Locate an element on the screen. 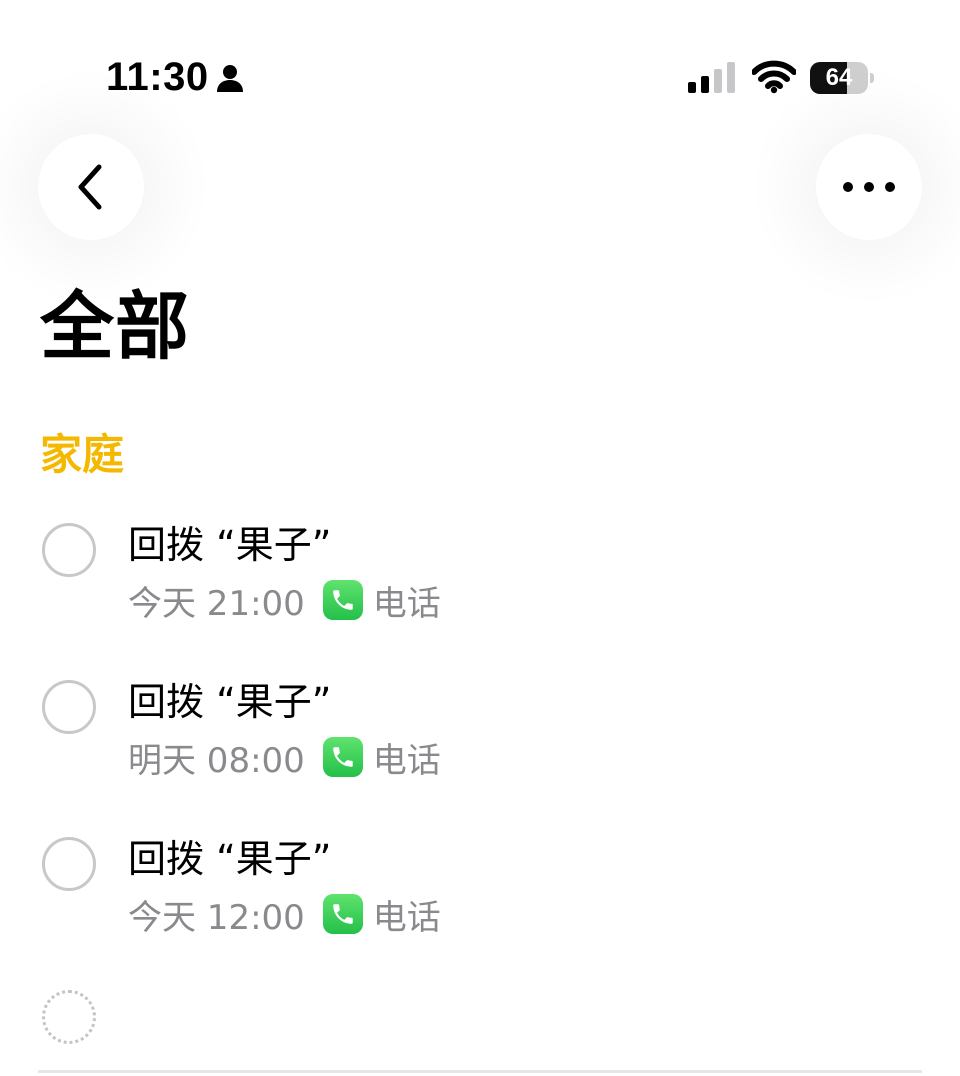  battery-cap is located at coordinates (872, 78).